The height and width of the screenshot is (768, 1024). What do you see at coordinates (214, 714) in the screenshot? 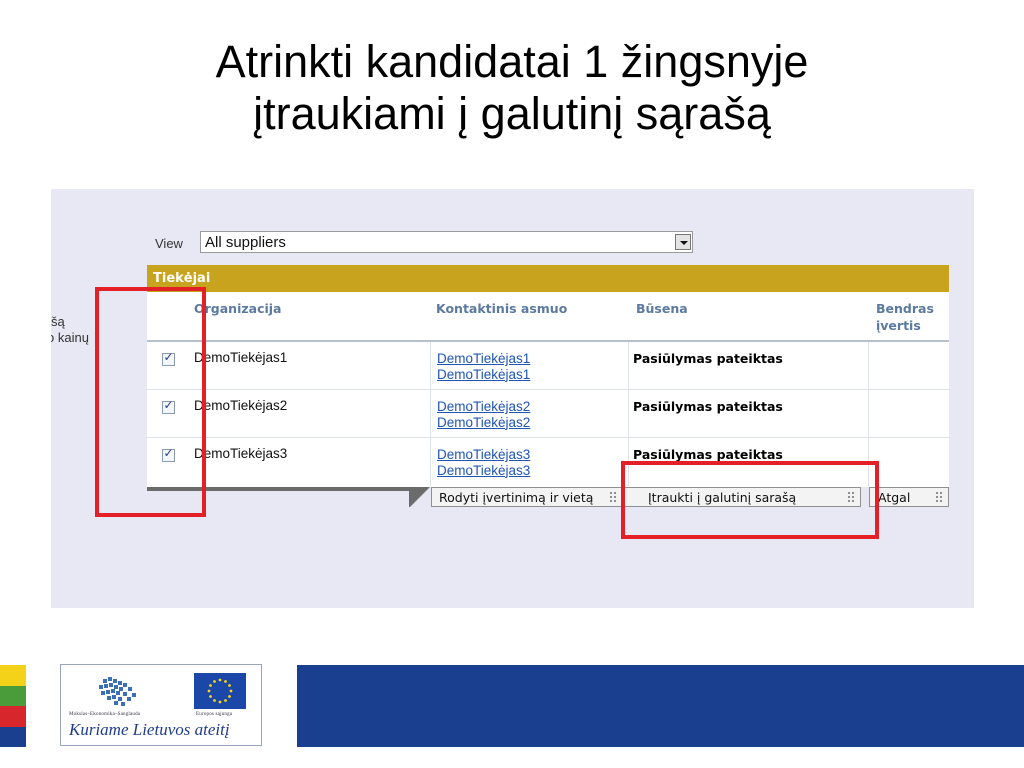
I see `eu-caption: Europos sąjunga` at bounding box center [214, 714].